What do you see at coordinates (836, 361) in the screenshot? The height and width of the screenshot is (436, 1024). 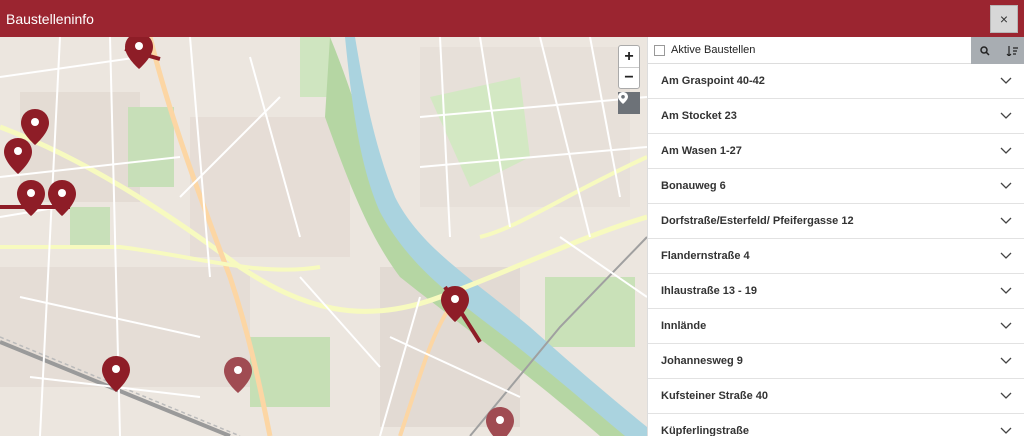 I see `list-item: Johannesweg 9` at bounding box center [836, 361].